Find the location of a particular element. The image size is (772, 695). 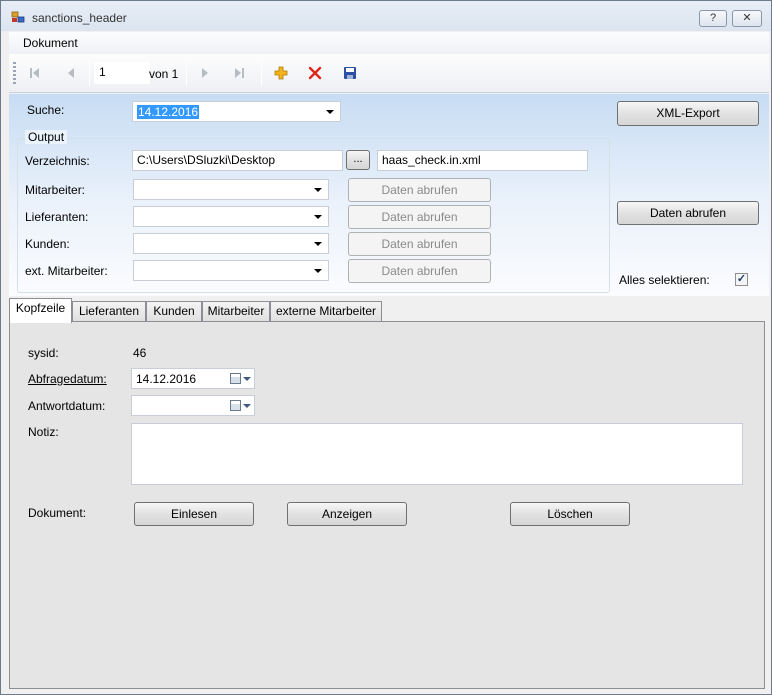

suppliers-combobox is located at coordinates (231, 216).